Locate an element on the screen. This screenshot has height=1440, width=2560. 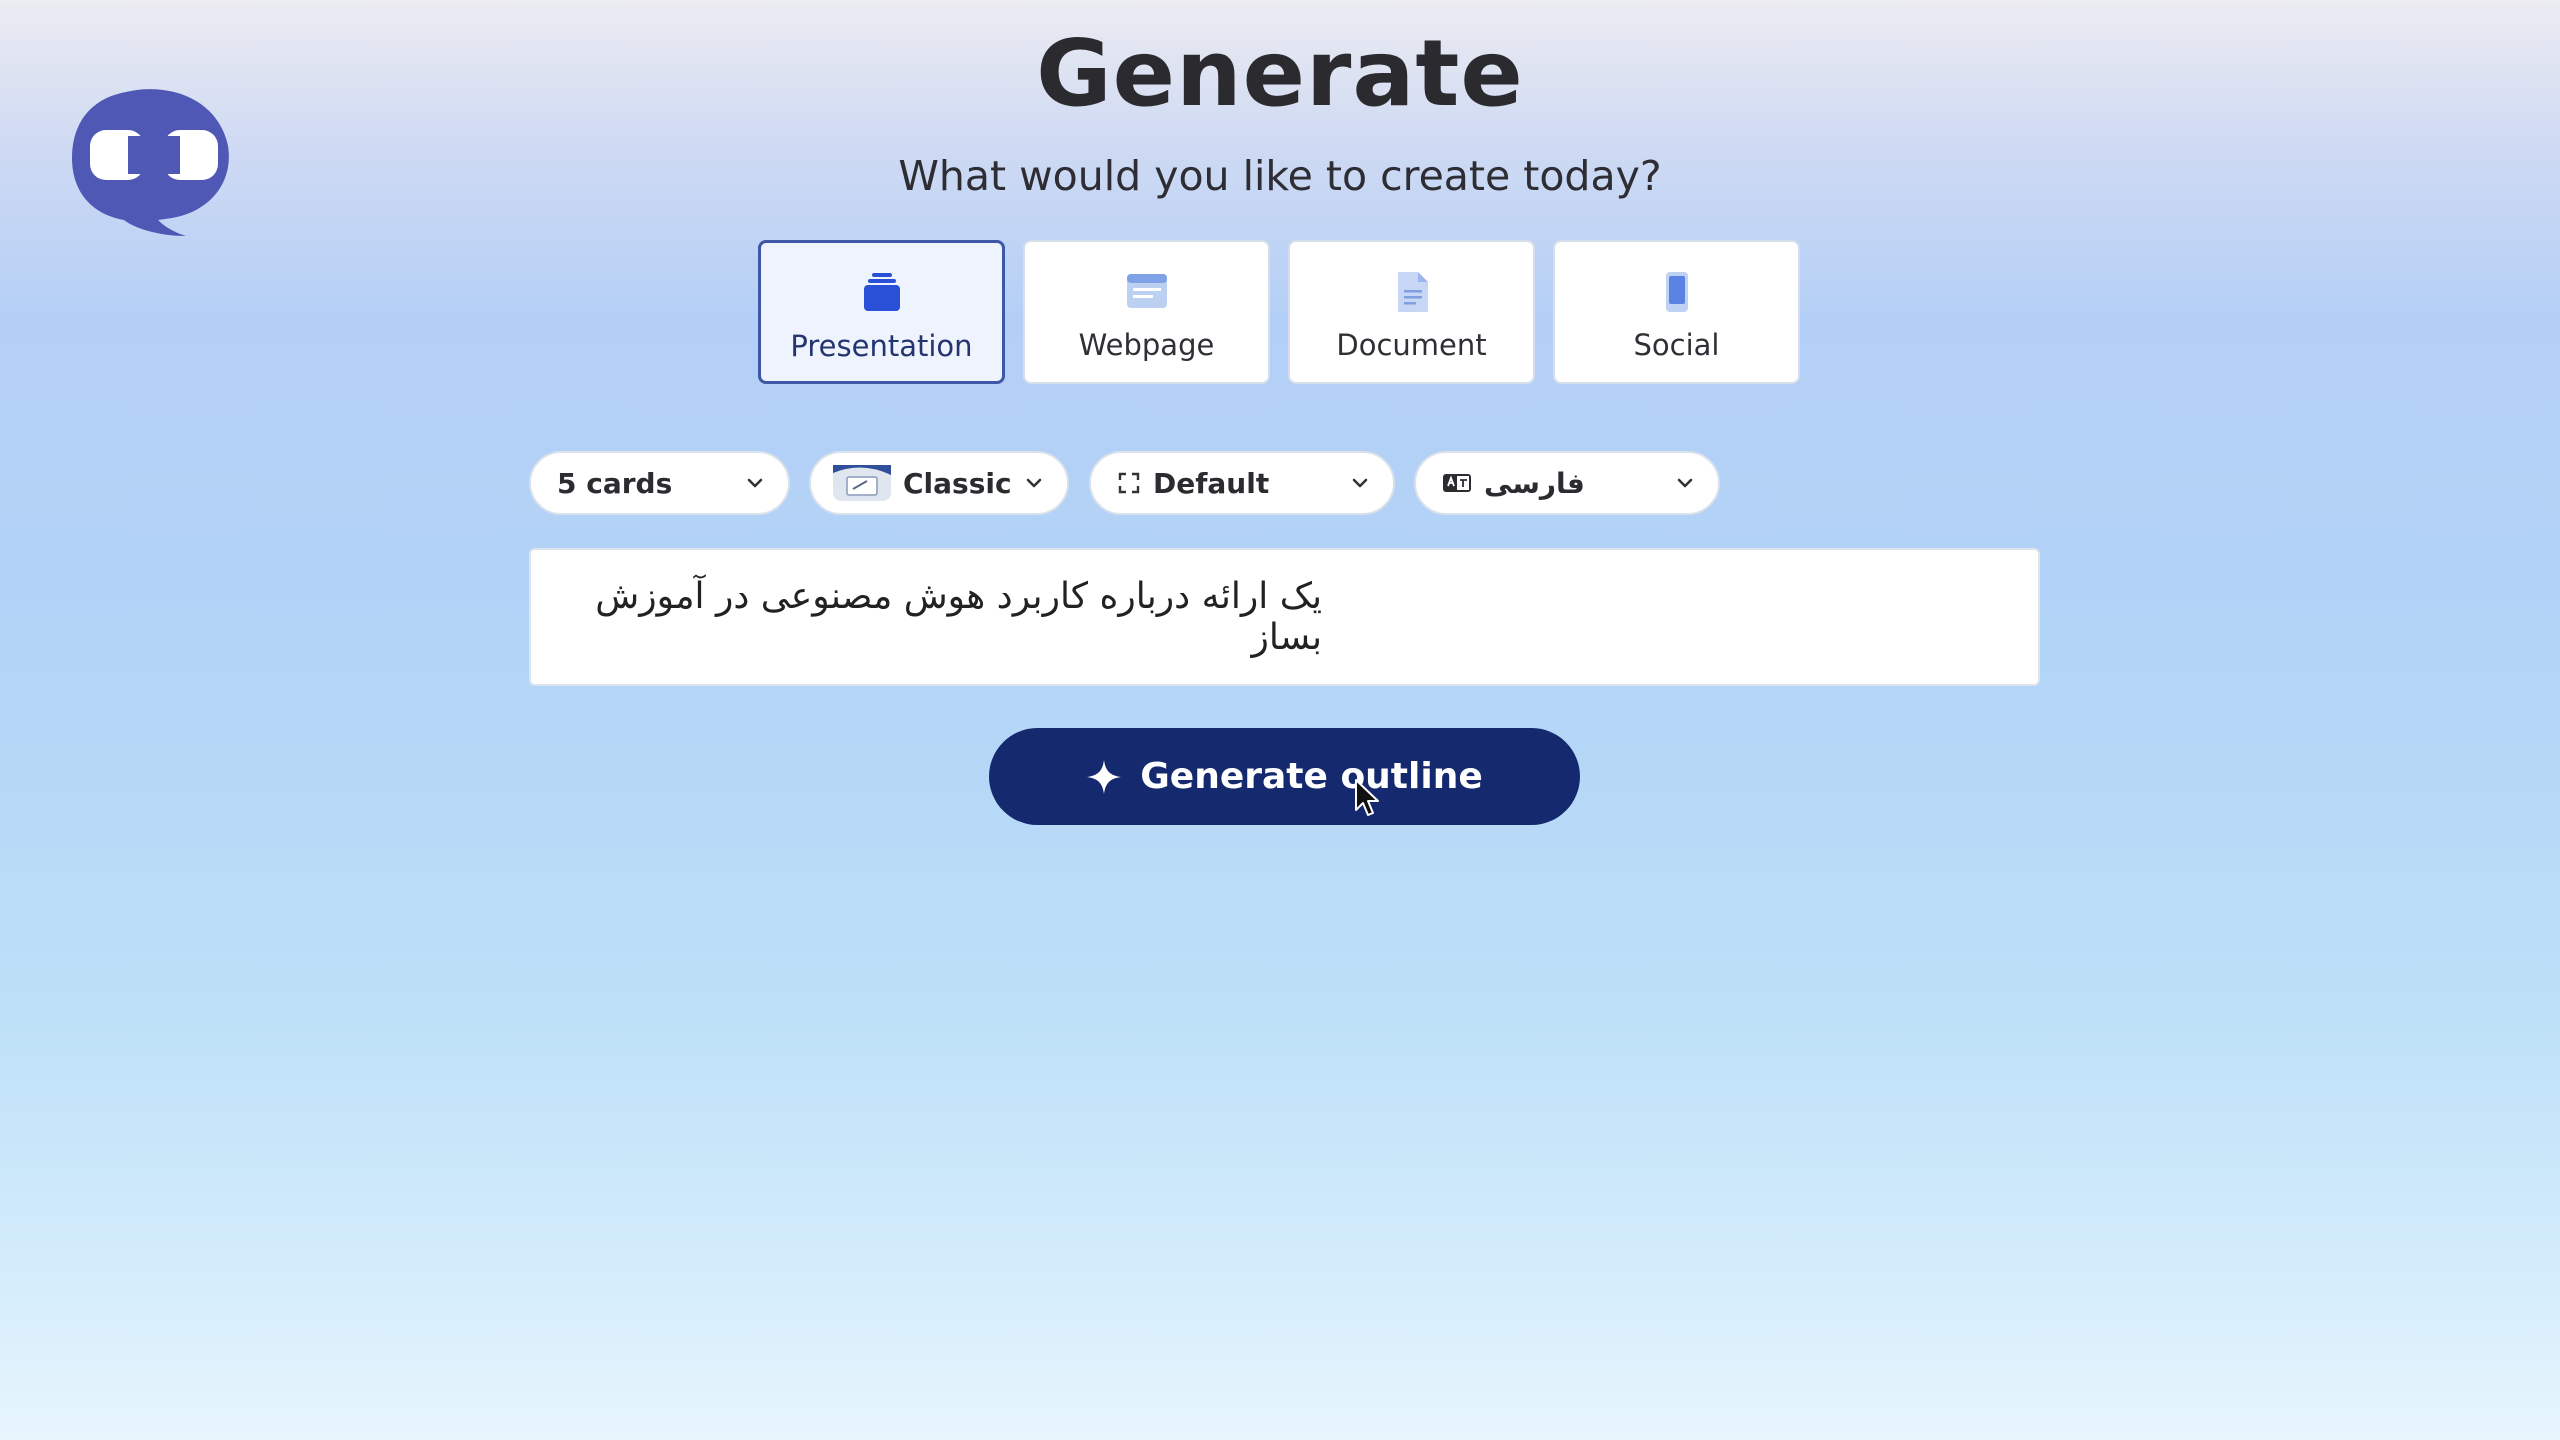
language-select: فارسی is located at coordinates (1567, 483).